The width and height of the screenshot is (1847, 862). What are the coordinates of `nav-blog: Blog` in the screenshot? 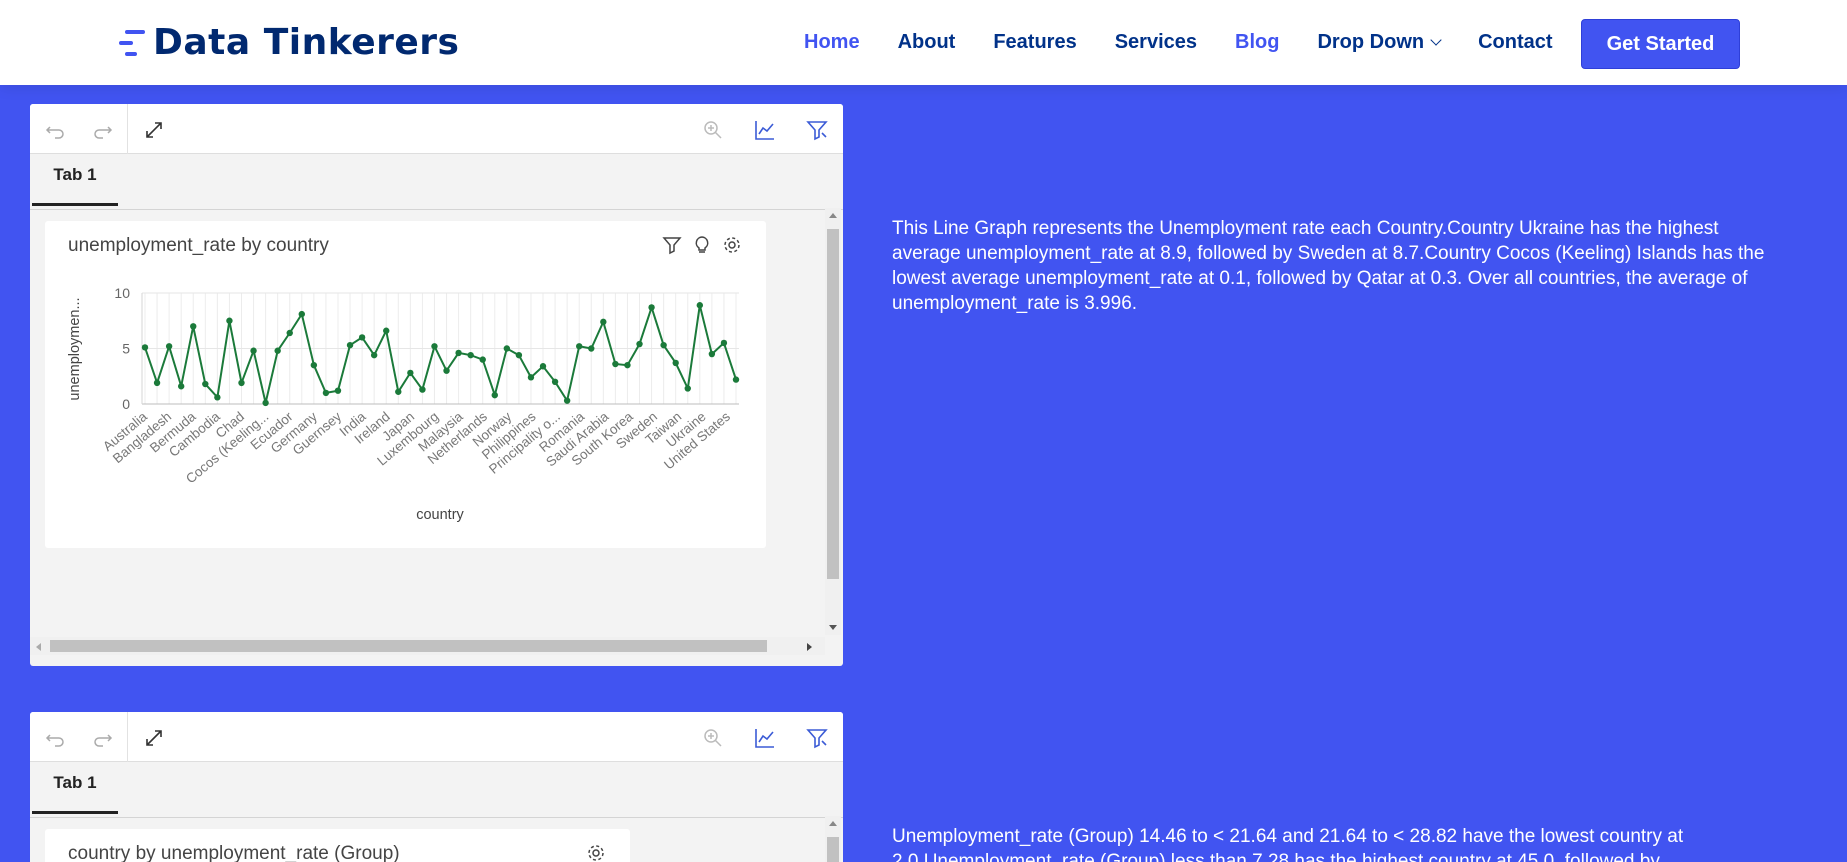 It's located at (1257, 42).